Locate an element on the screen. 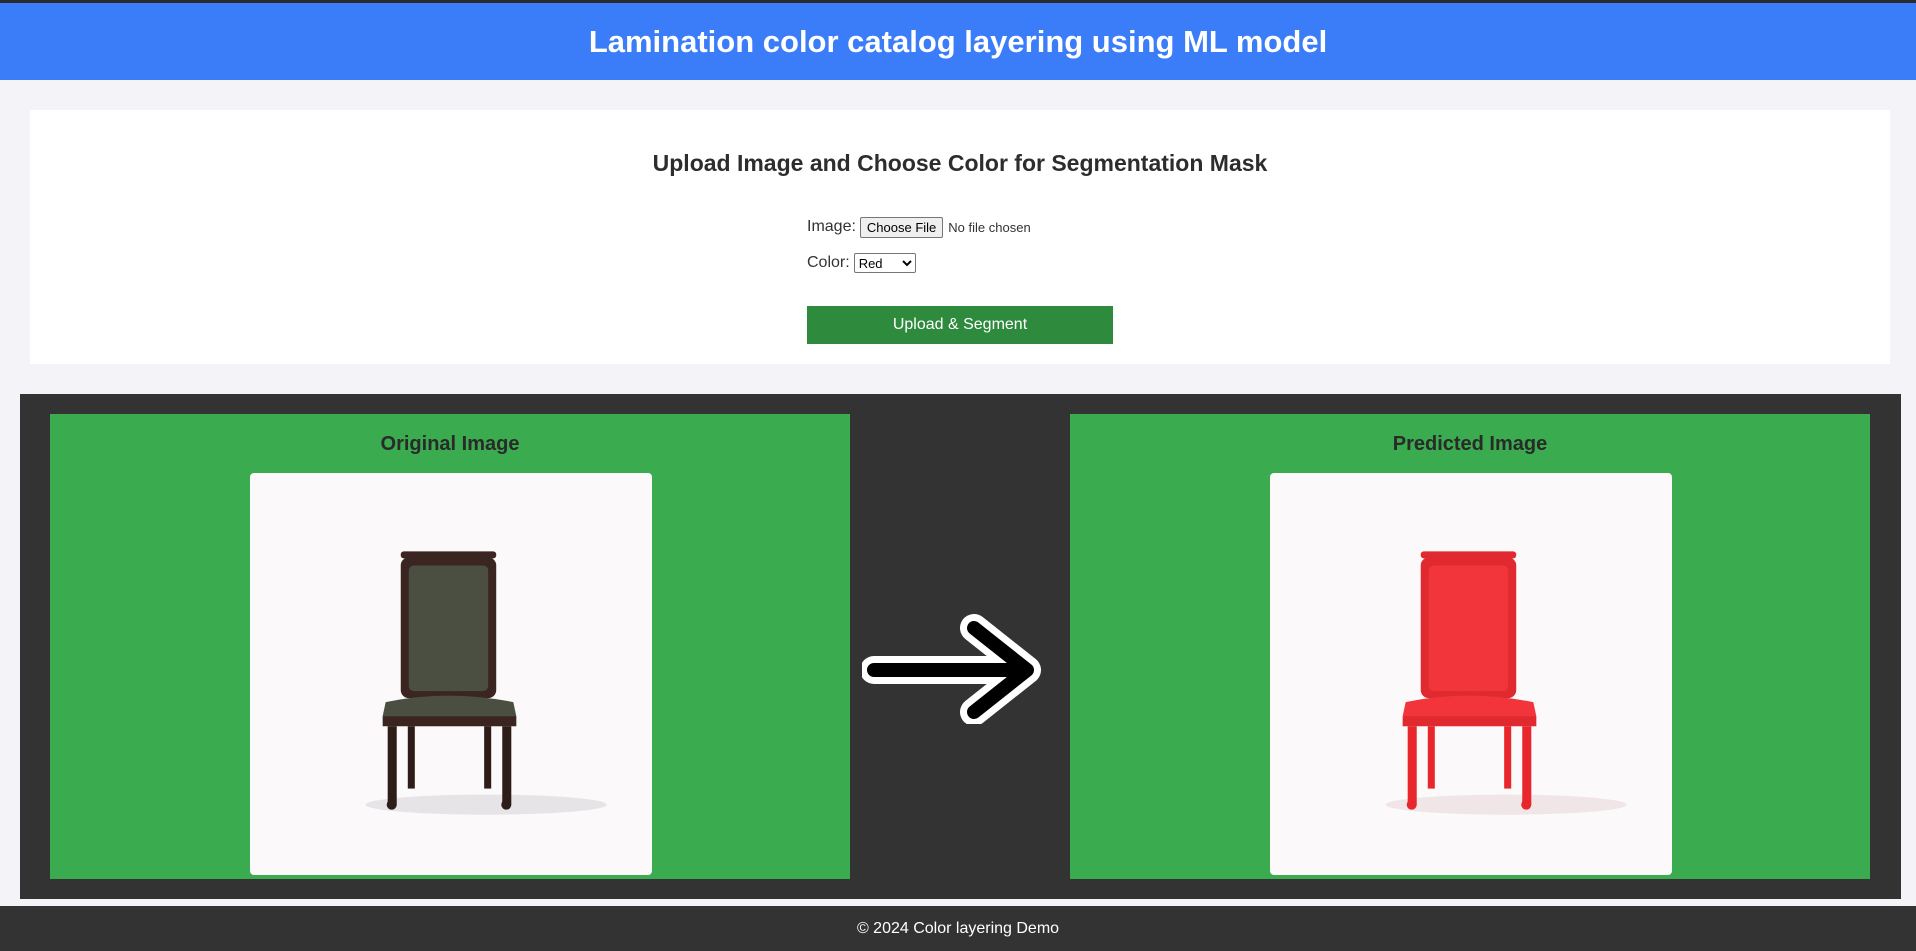  original-image-title: Original Image is located at coordinates (450, 444).